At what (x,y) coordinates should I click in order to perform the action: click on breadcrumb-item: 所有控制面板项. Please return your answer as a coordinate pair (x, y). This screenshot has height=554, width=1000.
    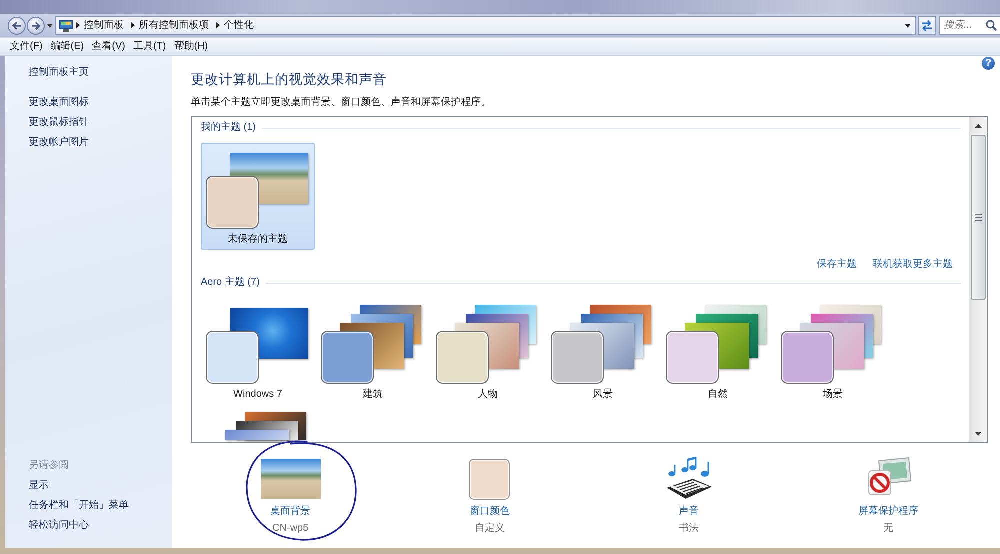
    Looking at the image, I should click on (174, 25).